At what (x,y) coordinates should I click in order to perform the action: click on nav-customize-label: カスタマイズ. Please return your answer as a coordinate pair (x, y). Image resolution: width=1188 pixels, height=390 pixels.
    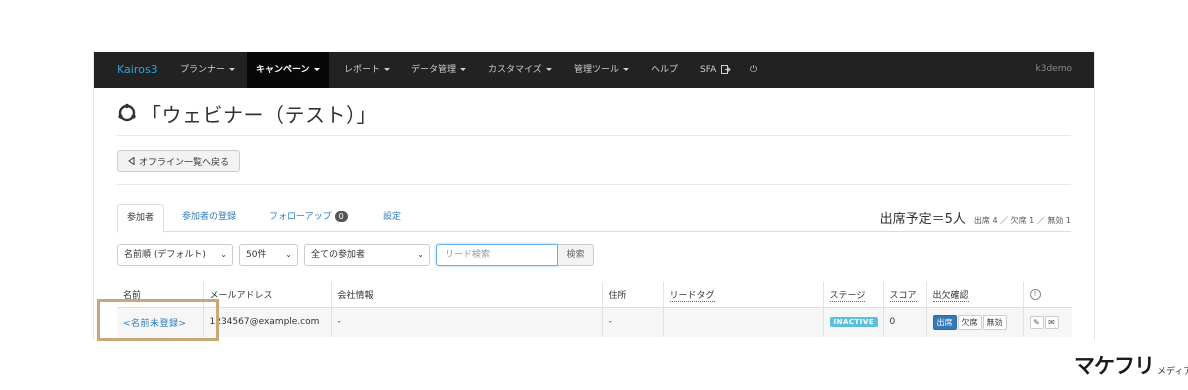
    Looking at the image, I should click on (515, 70).